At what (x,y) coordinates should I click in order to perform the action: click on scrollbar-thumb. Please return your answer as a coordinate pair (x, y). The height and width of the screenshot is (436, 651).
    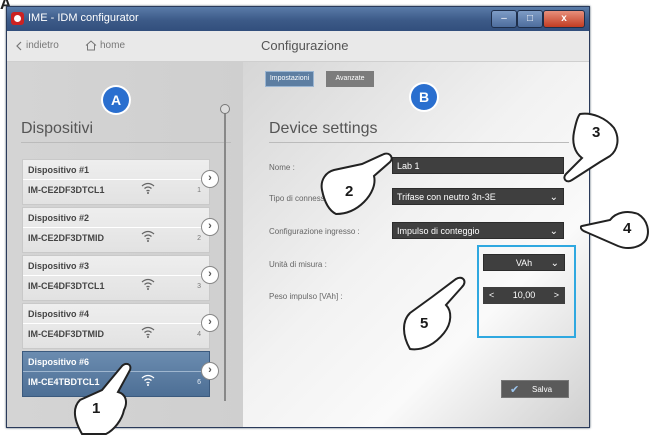
    Looking at the image, I should click on (225, 109).